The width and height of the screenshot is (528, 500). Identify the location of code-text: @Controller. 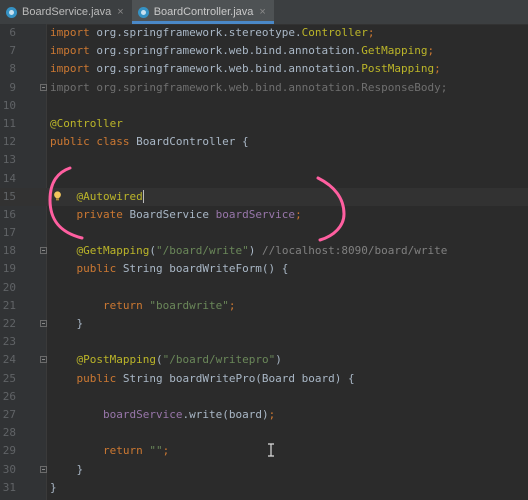
(86, 124).